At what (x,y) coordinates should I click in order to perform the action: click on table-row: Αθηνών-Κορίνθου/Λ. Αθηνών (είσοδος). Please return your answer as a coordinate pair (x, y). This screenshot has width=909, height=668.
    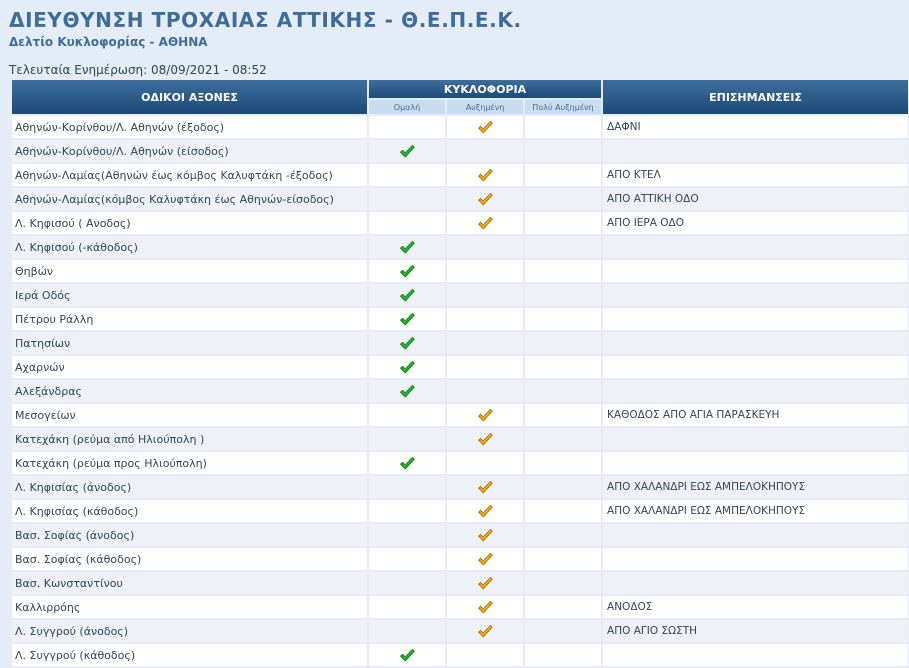
    Looking at the image, I should click on (460, 151).